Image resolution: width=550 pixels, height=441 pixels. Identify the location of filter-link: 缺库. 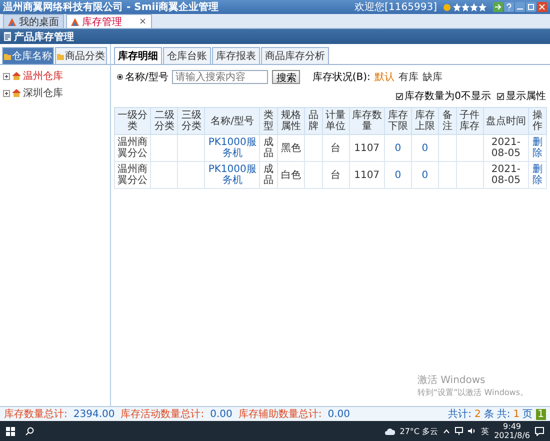
(432, 77).